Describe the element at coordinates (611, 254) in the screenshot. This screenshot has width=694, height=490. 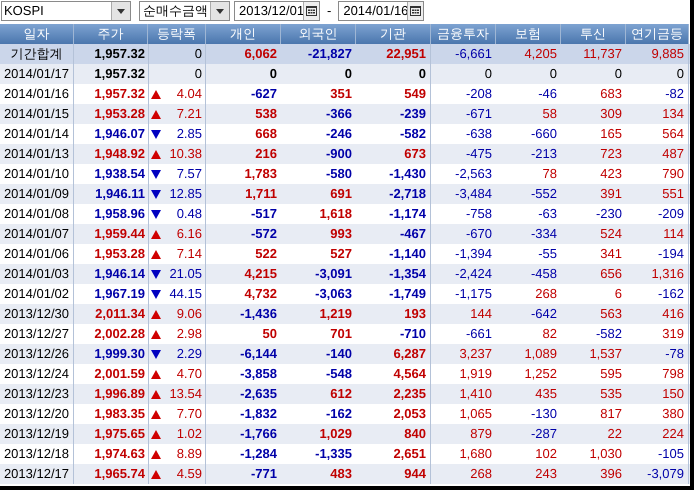
I see `value-cell-text: 341` at that location.